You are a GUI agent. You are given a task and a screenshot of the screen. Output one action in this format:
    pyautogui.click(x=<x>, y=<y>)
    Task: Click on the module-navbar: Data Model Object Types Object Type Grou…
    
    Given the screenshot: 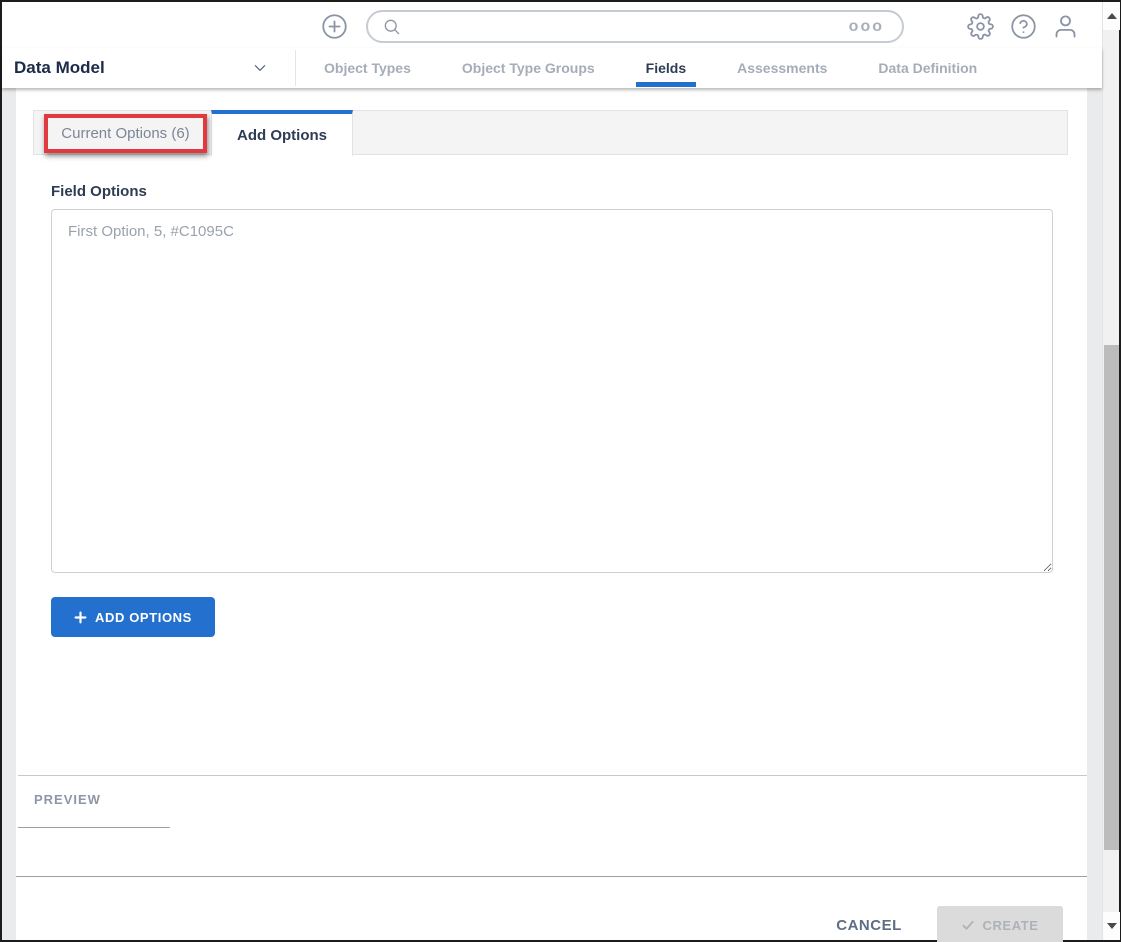 What is the action you would take?
    pyautogui.click(x=552, y=68)
    